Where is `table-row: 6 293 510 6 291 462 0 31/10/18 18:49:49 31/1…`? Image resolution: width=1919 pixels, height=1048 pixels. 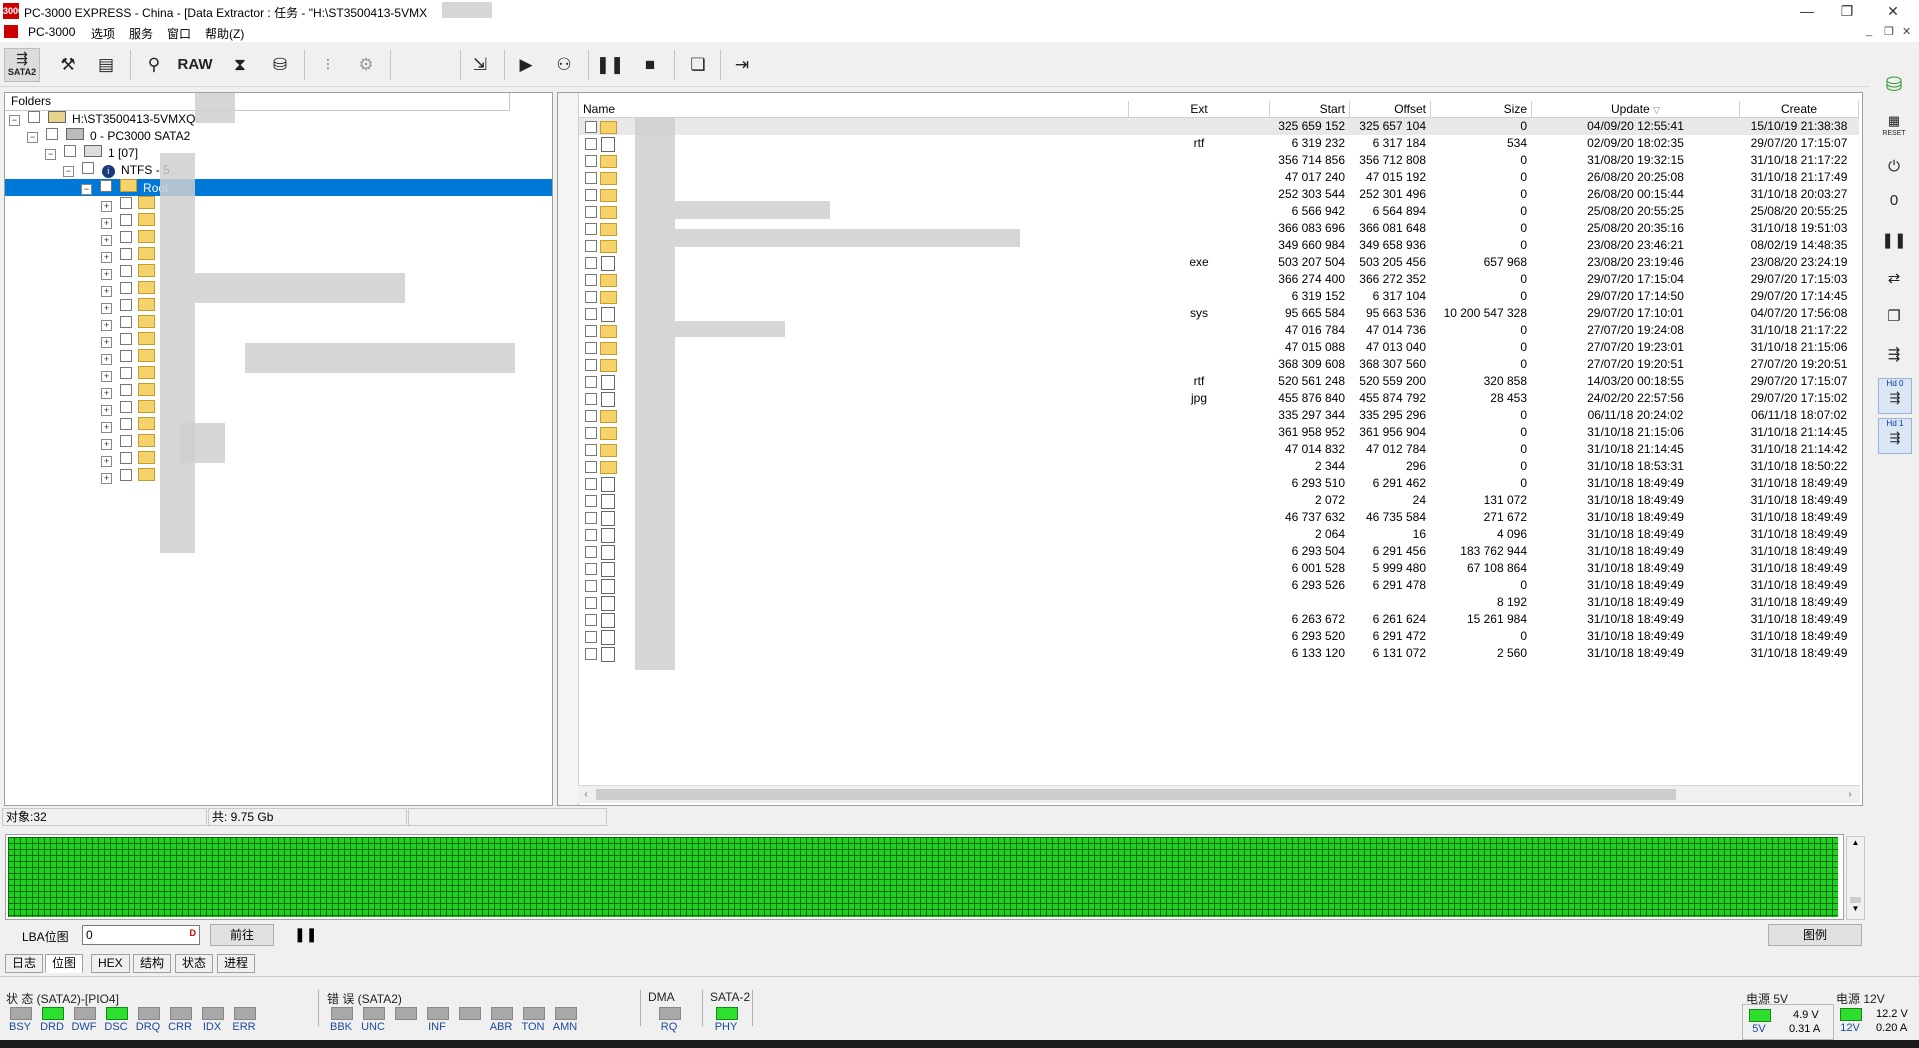 table-row: 6 293 510 6 291 462 0 31/10/18 18:49:49 31/1… is located at coordinates (1219, 483).